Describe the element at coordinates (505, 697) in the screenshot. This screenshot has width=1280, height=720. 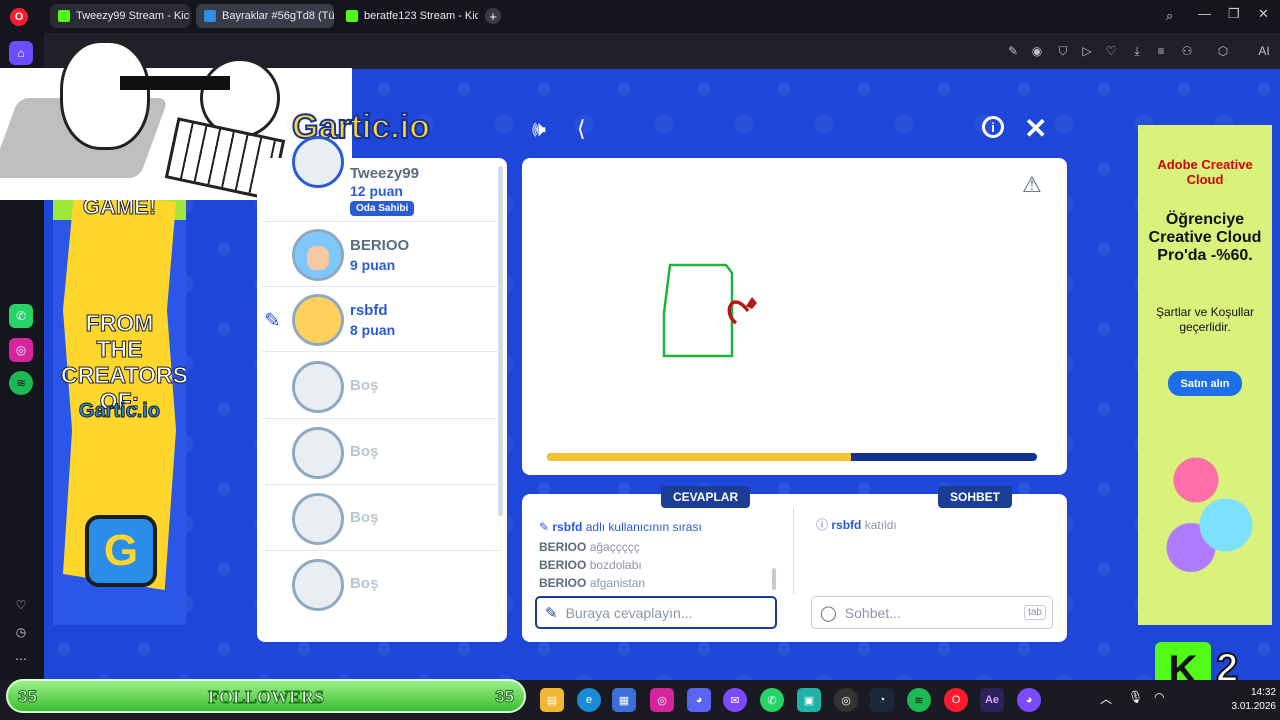
I see `followers-count-right: 35` at that location.